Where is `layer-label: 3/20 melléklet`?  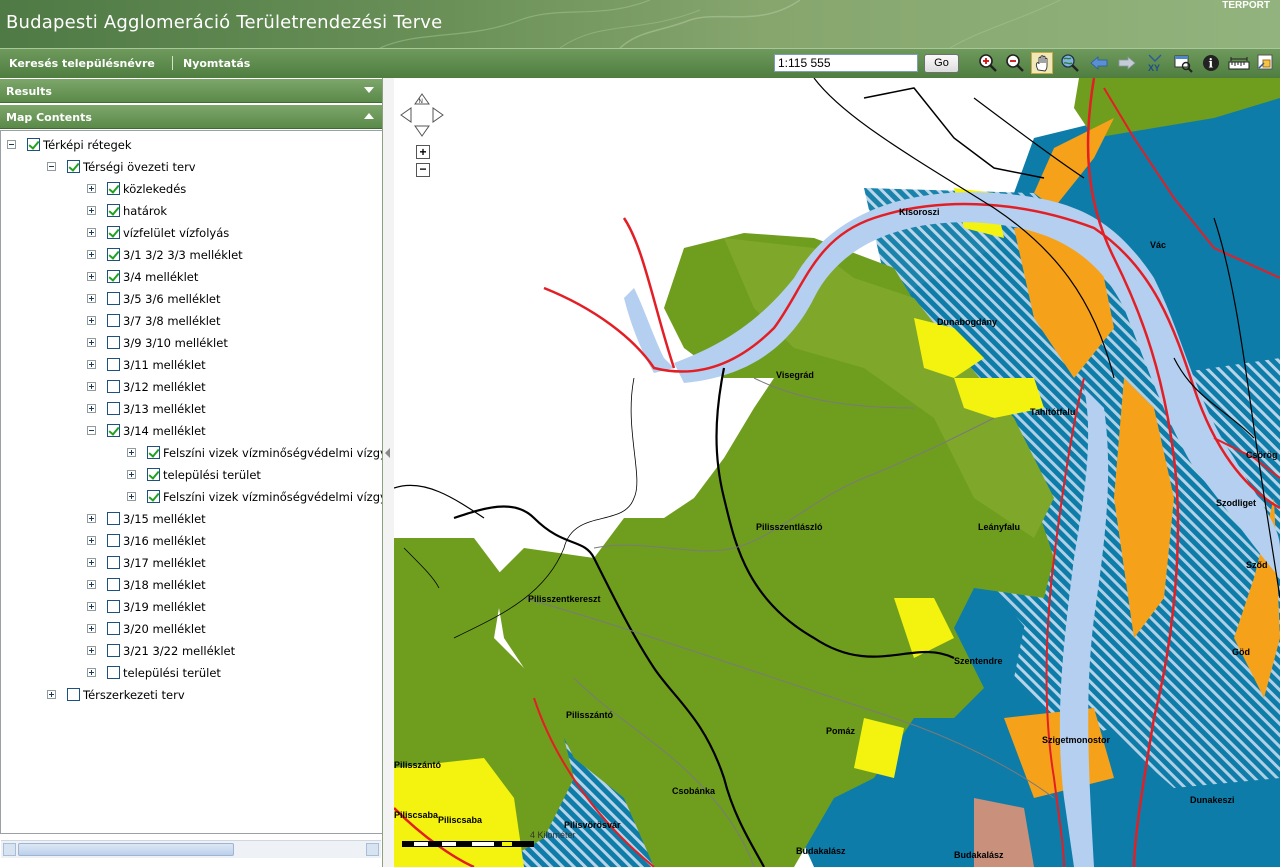
layer-label: 3/20 melléklet is located at coordinates (164, 629).